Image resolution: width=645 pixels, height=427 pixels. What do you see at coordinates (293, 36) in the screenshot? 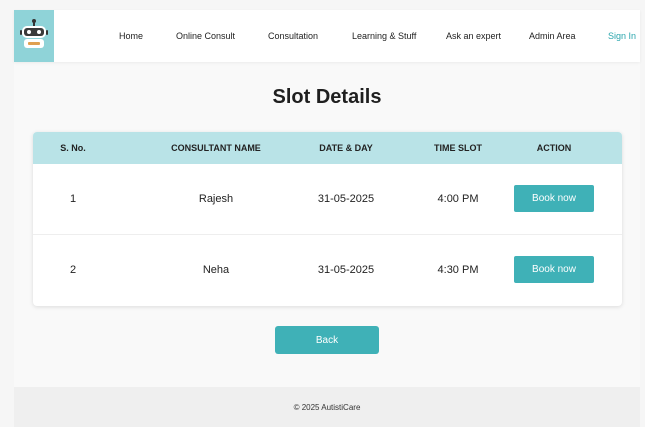
I see `nav-consultation: Consultation` at bounding box center [293, 36].